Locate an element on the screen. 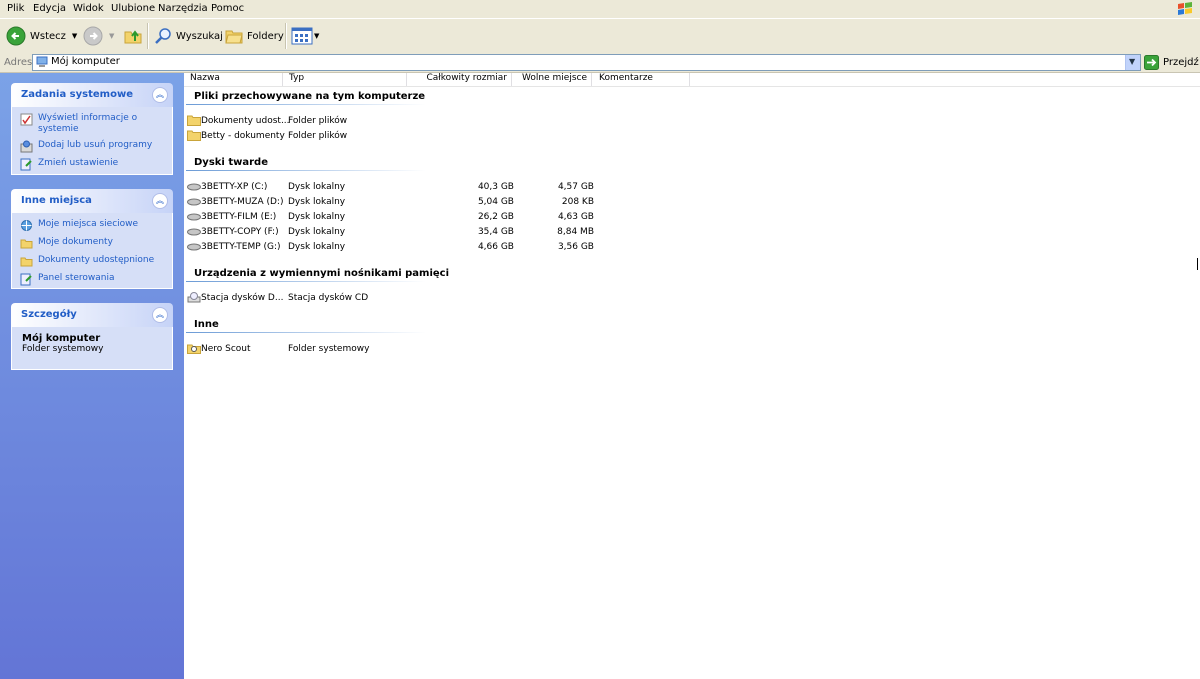  list-item: Dokumenty udost... Folder plików is located at coordinates (394, 121).